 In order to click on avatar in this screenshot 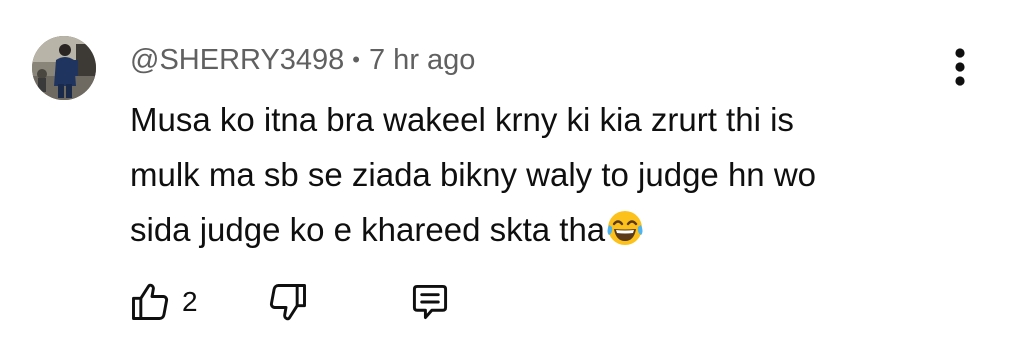, I will do `click(64, 68)`.